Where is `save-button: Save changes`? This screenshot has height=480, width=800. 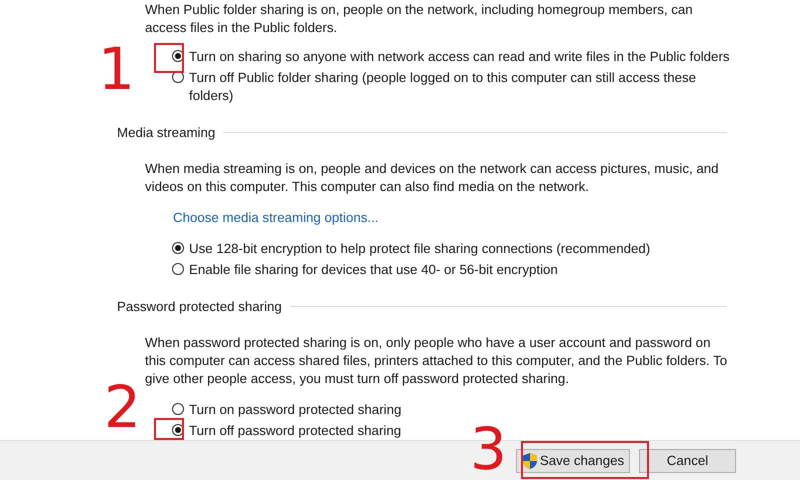 save-button: Save changes is located at coordinates (573, 460).